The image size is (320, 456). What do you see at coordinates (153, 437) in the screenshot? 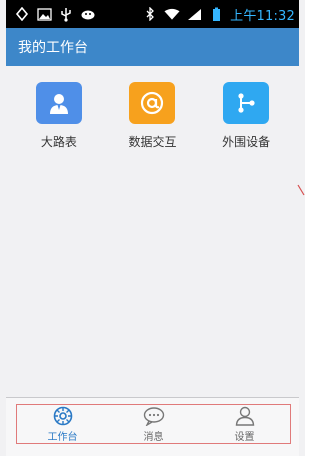
I see `tab-messages-label: 消息` at bounding box center [153, 437].